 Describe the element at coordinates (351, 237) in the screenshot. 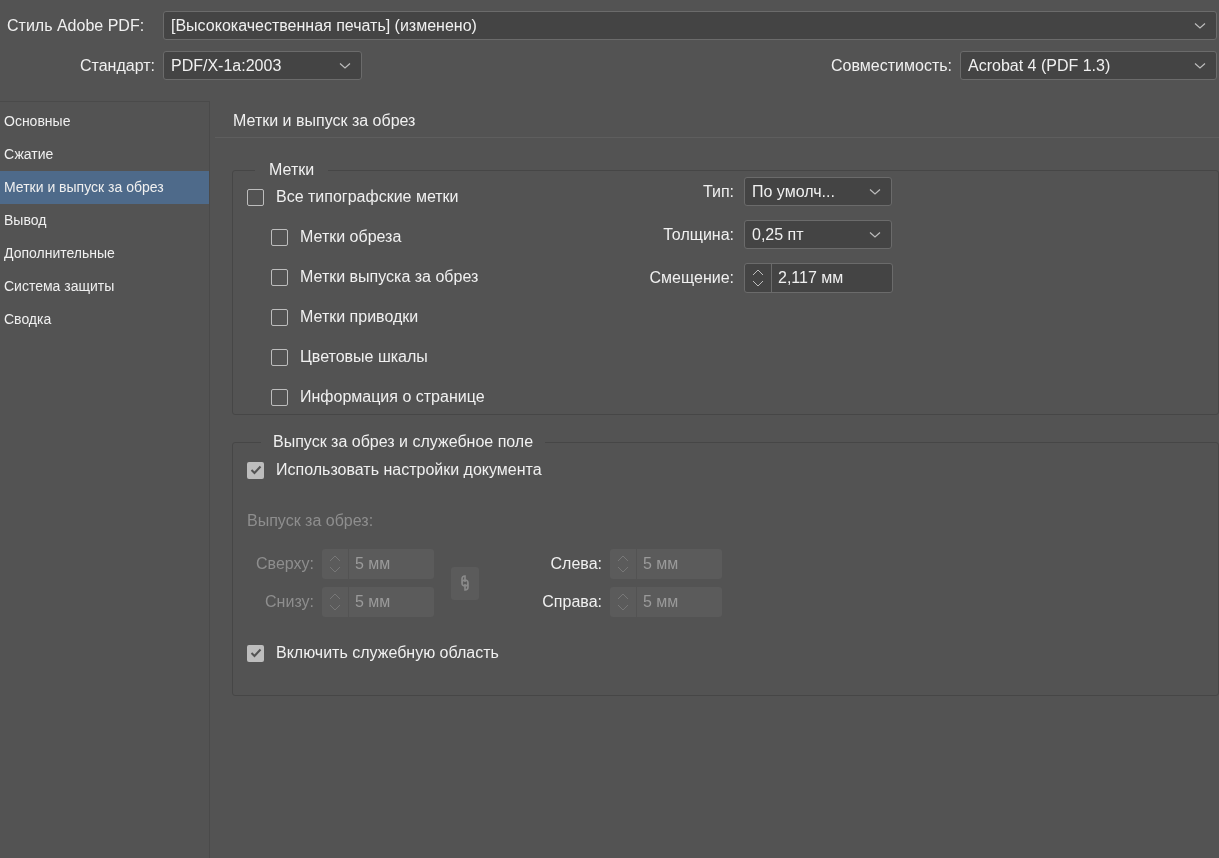

I see `checkbox-label: Метки обреза` at that location.